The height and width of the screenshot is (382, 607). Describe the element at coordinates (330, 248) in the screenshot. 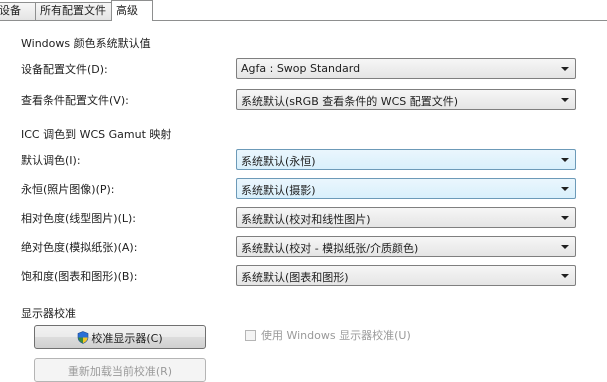

I see `absolute-colorimetric-value: 系统默认(校对 - 模拟纸张/介质颜色)` at that location.